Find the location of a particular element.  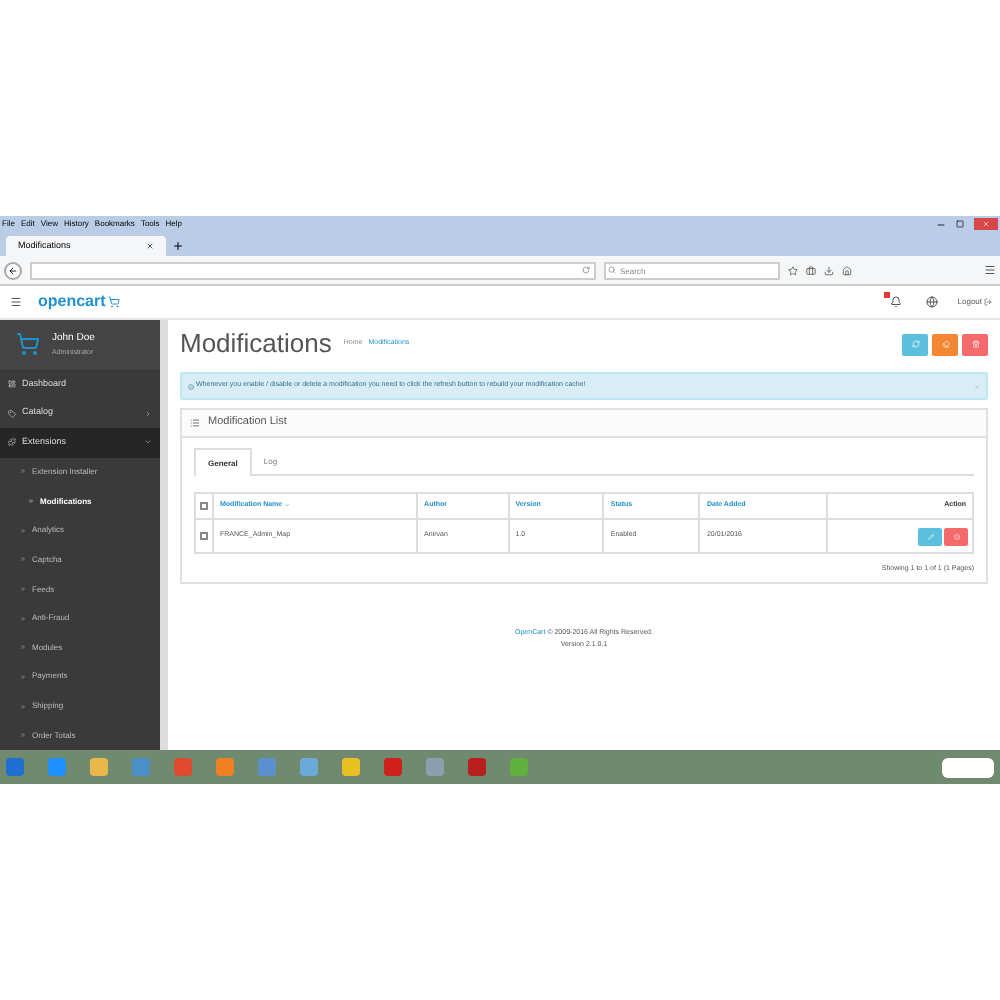

page-title: Modifications is located at coordinates (256, 344).